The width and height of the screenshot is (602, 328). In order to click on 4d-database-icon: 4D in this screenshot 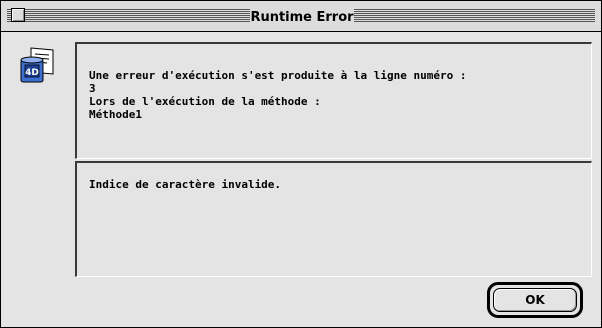, I will do `click(37, 66)`.